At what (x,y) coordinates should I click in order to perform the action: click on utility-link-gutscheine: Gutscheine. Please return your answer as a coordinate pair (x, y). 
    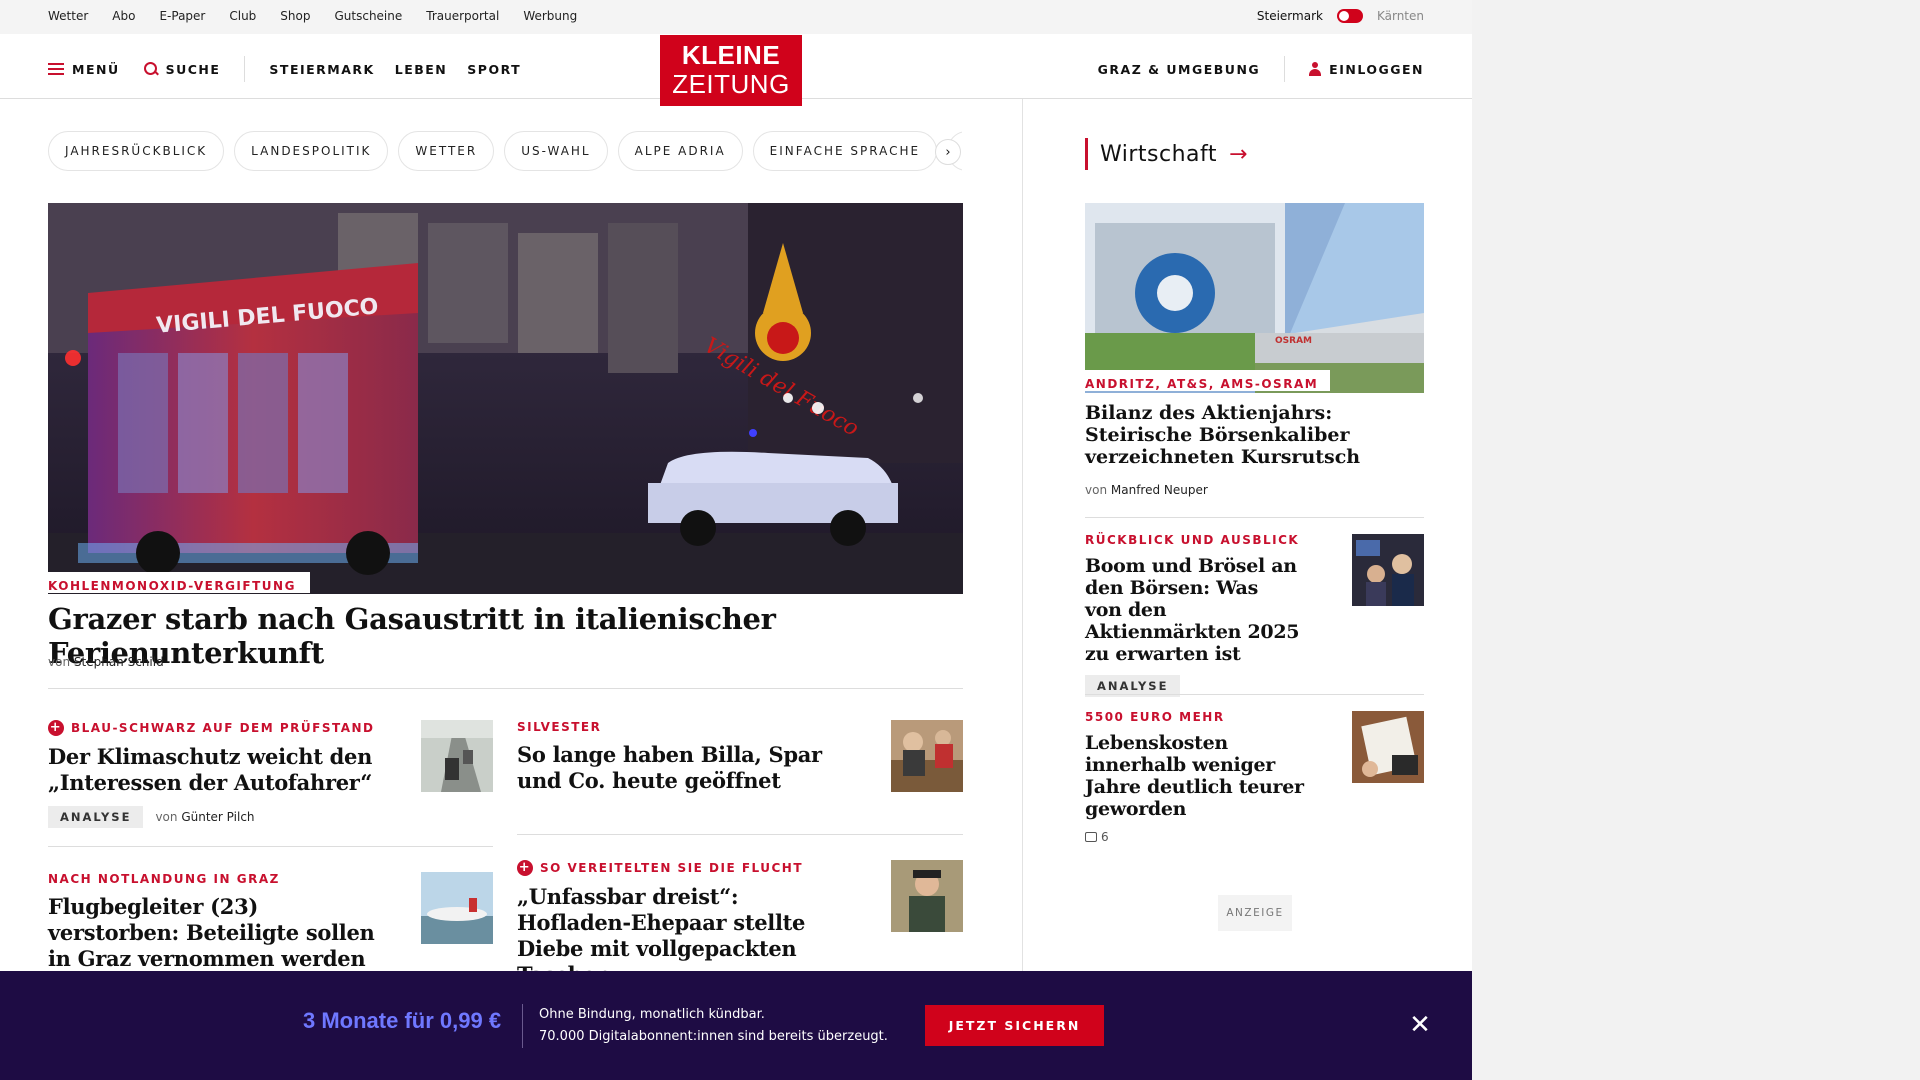
    Looking at the image, I should click on (368, 16).